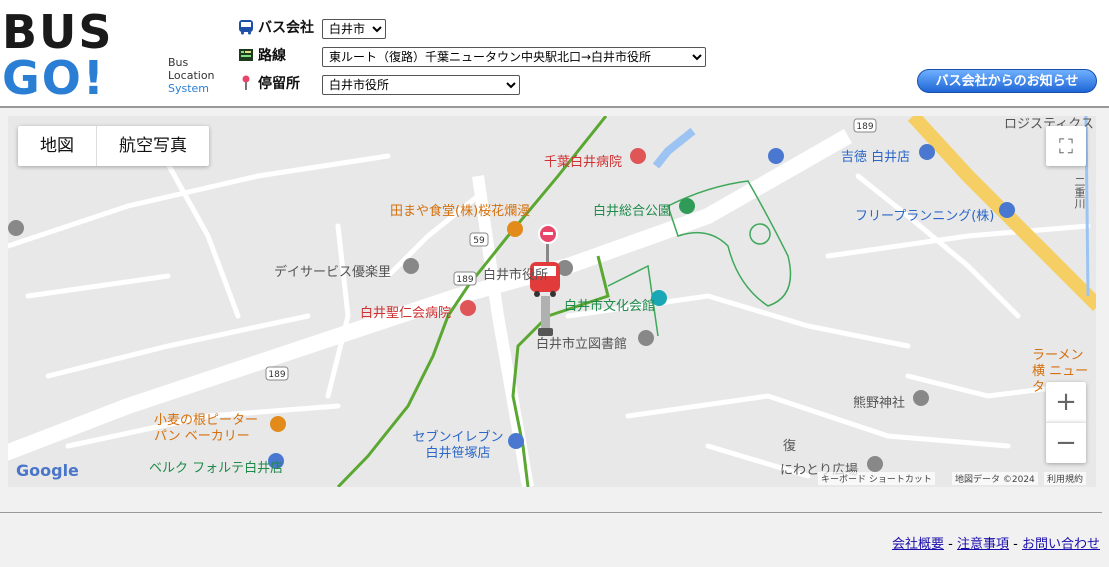 The height and width of the screenshot is (567, 1109). What do you see at coordinates (152, 146) in the screenshot?
I see `map-type-satellite-button: 航空写真` at bounding box center [152, 146].